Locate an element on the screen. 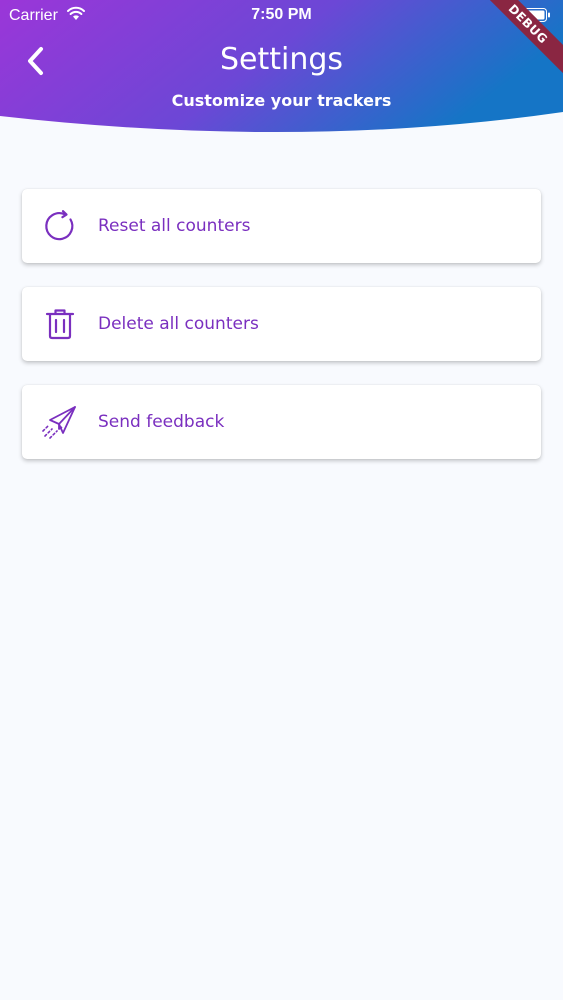 The height and width of the screenshot is (1000, 563). status-time: 7:50 PM is located at coordinates (281, 14).